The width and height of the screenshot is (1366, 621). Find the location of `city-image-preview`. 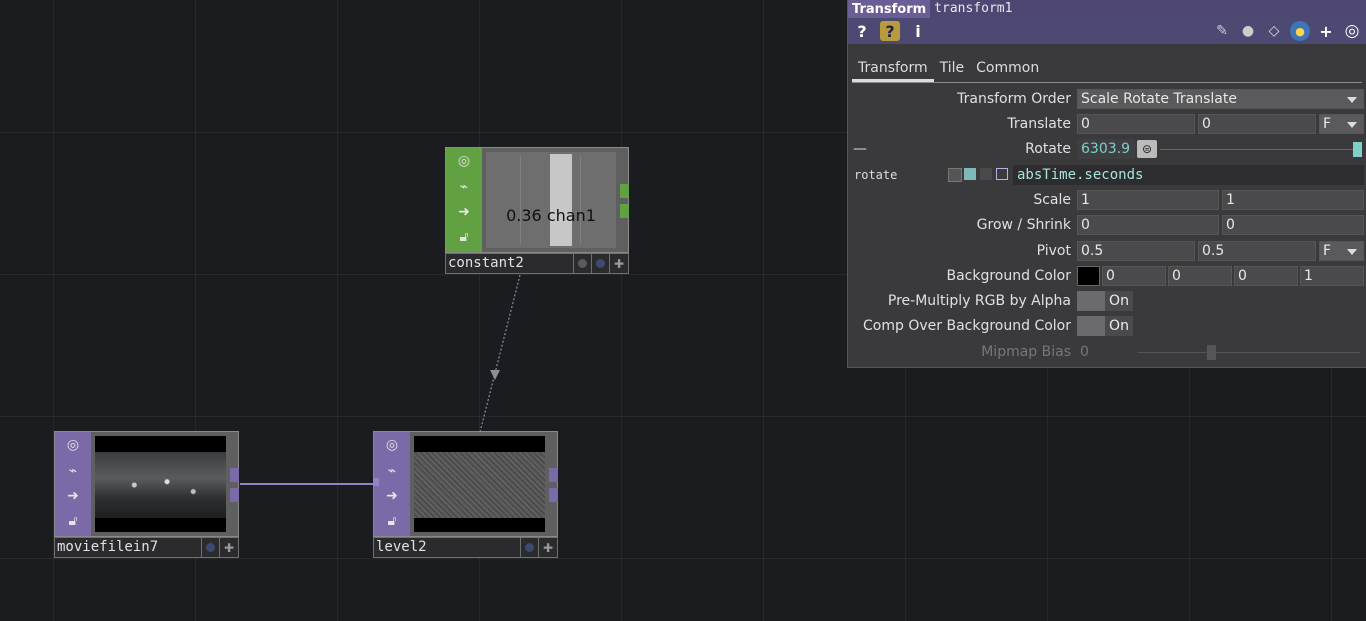

city-image-preview is located at coordinates (160, 484).